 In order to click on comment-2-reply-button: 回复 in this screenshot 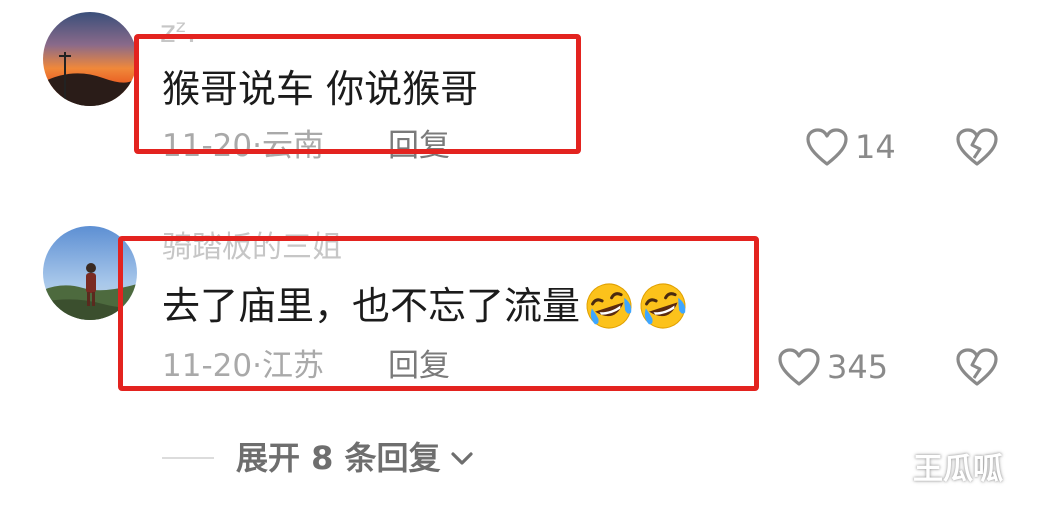, I will do `click(419, 366)`.